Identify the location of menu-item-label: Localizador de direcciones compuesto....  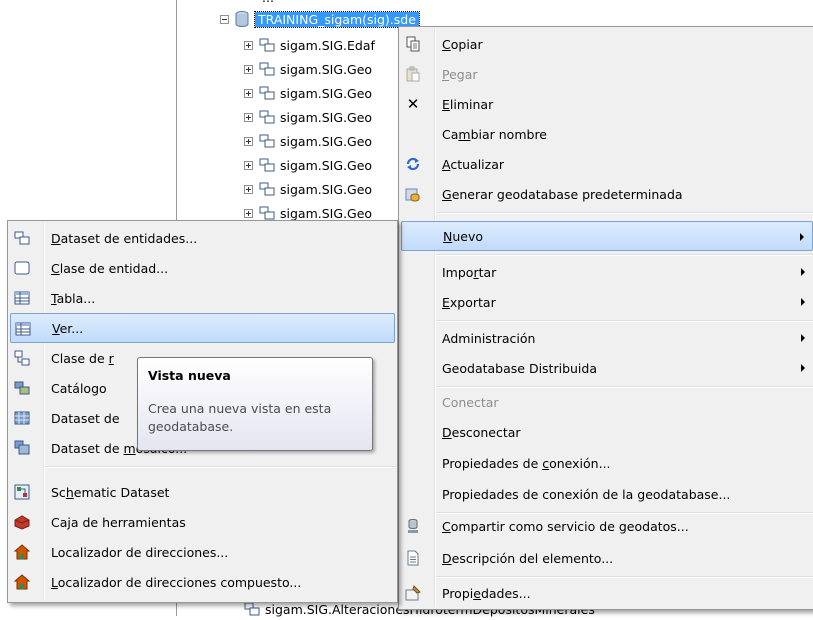
(176, 582).